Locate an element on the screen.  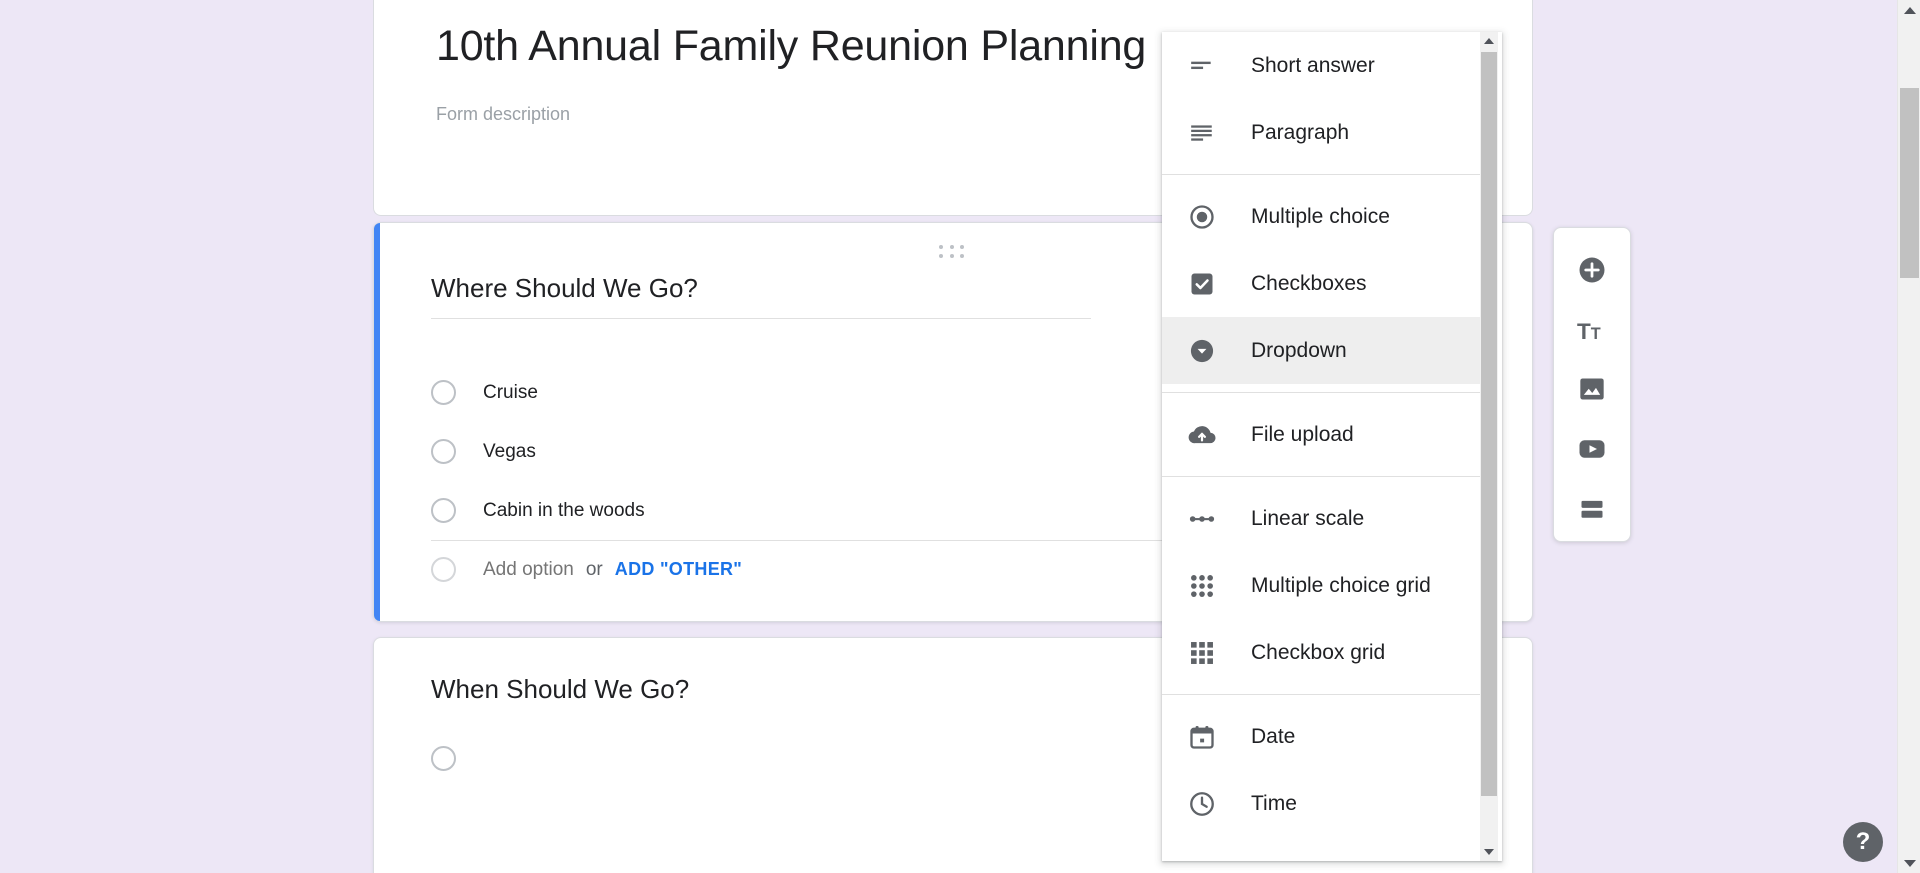
form-description-input: Form description is located at coordinates (503, 114).